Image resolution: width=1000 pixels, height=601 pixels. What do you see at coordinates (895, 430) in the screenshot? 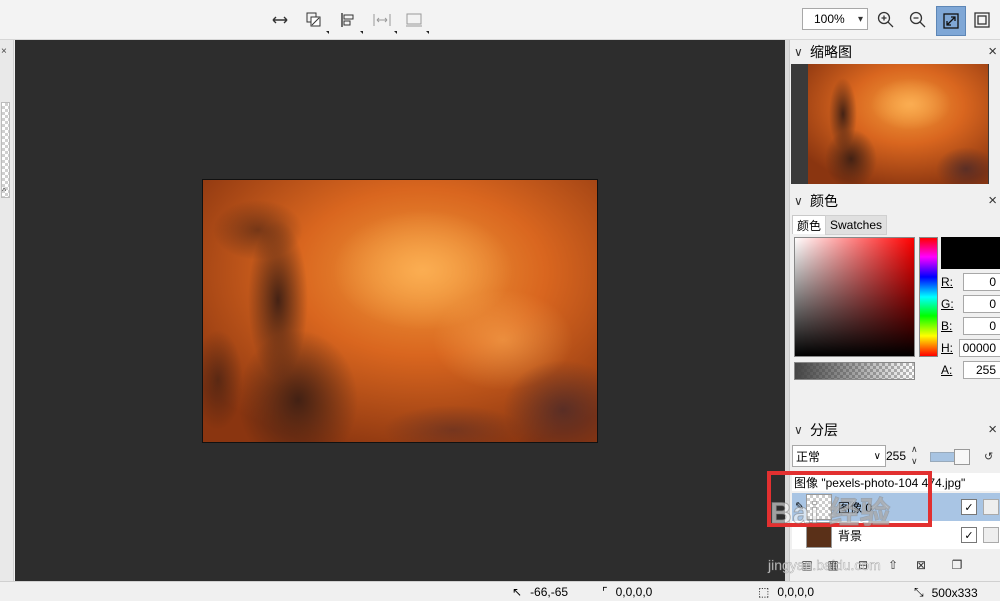
I see `layers-panel-header: ∨ 分层 ×` at bounding box center [895, 430].